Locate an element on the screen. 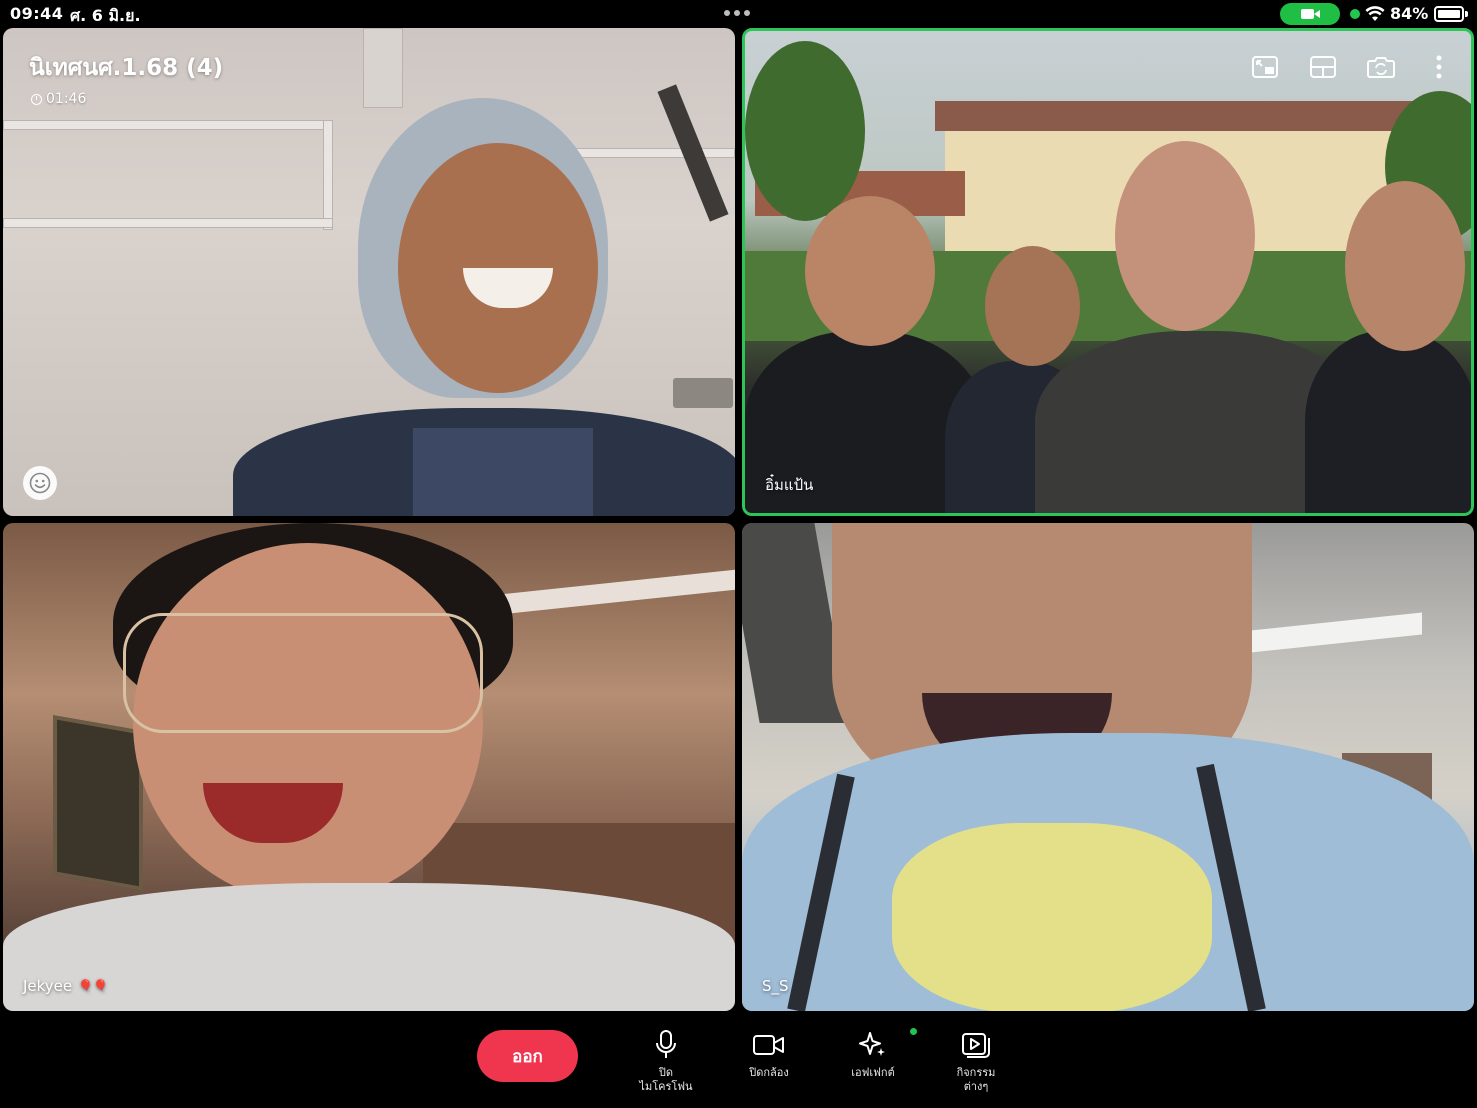 This screenshot has height=1108, width=1477. participant-name: S_S is located at coordinates (775, 986).